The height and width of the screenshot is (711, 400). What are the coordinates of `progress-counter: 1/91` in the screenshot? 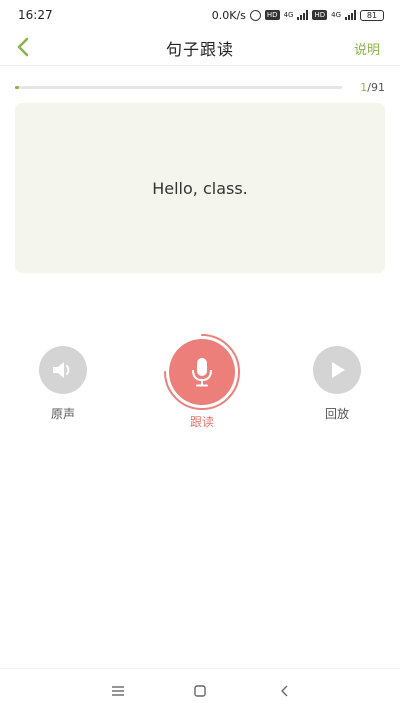 It's located at (372, 87).